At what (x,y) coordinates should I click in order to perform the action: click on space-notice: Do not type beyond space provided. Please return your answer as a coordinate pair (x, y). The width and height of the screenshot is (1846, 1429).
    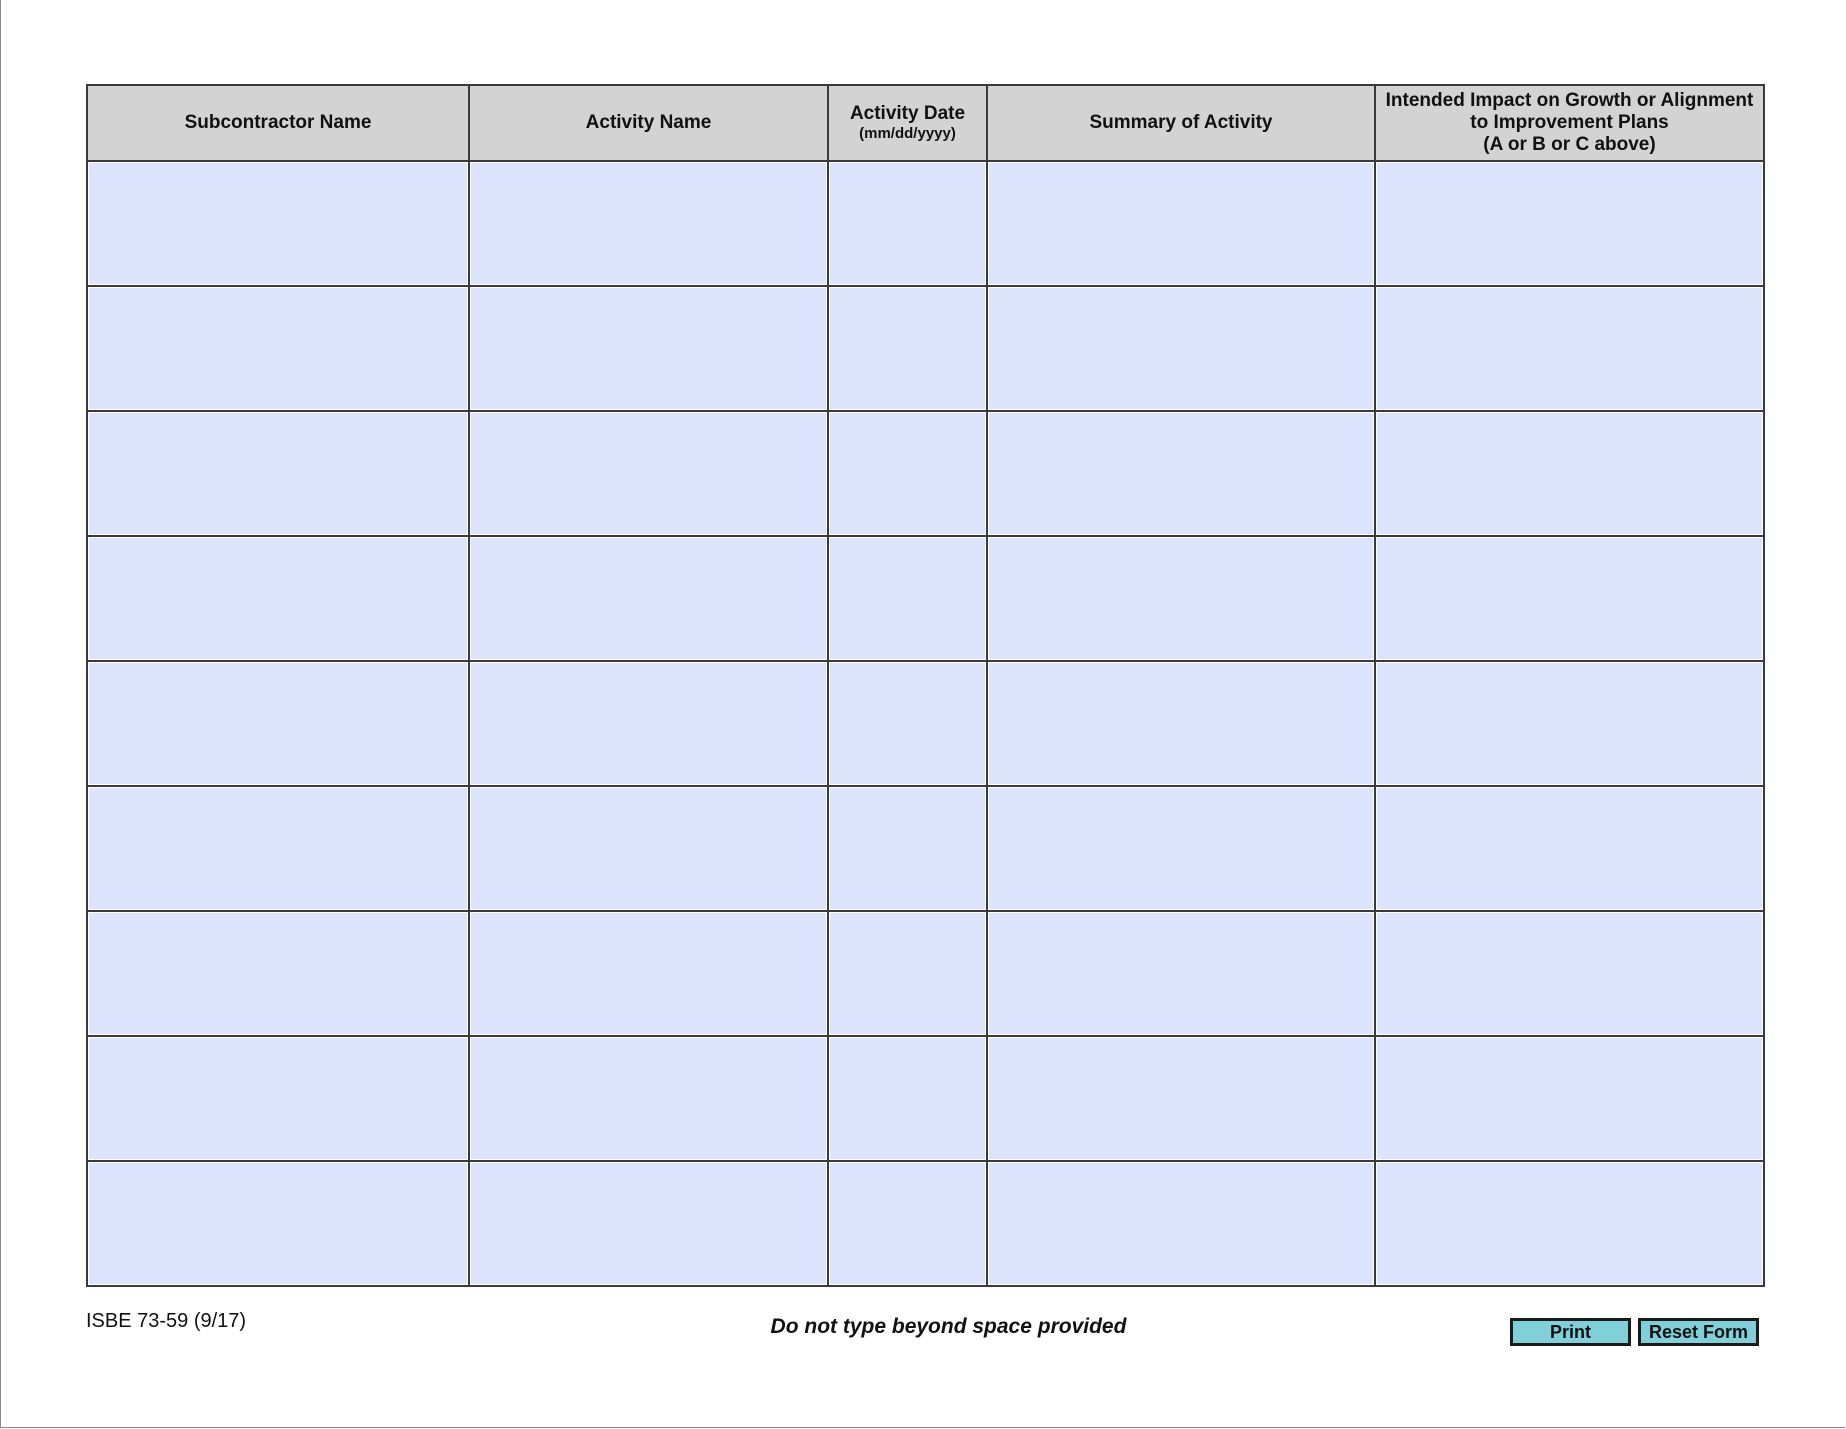
    Looking at the image, I should click on (948, 1326).